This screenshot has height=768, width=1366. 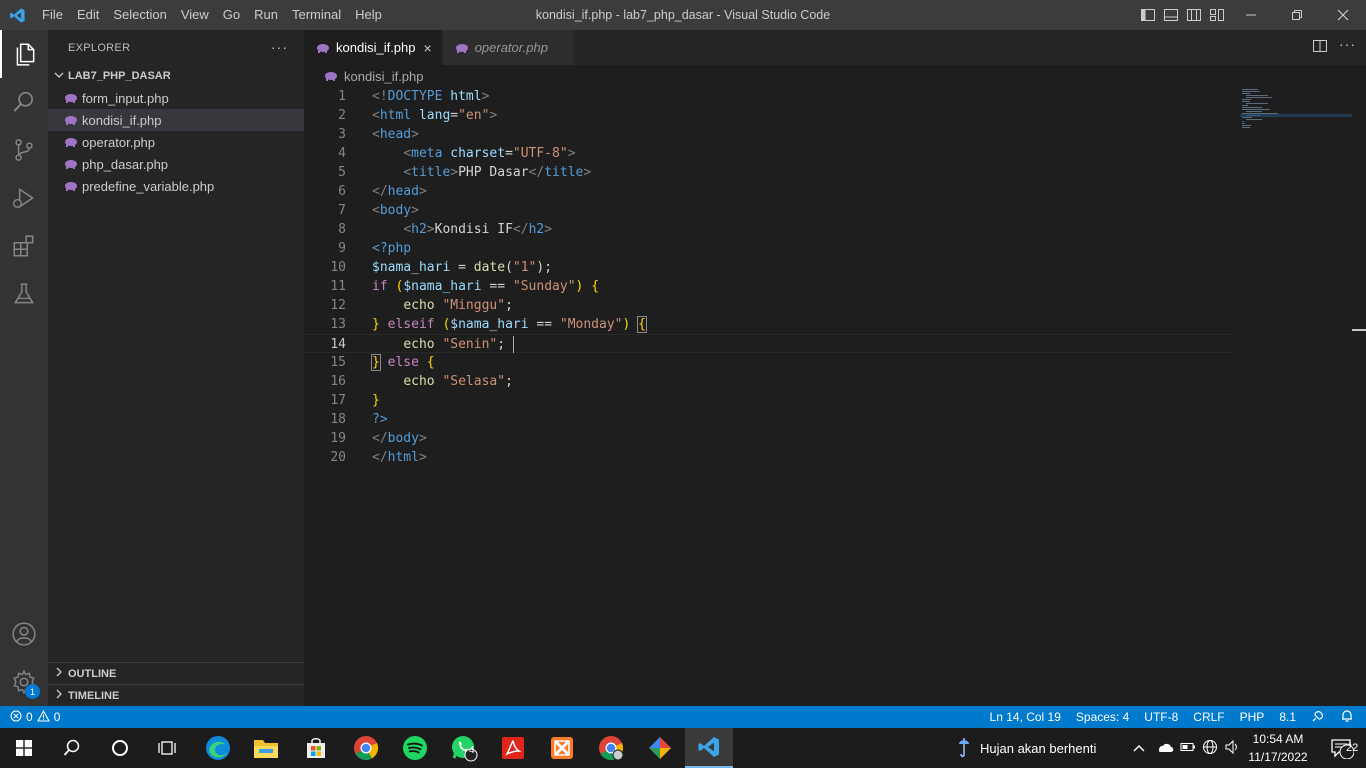 What do you see at coordinates (316, 15) in the screenshot?
I see `menu-terminal: Terminal` at bounding box center [316, 15].